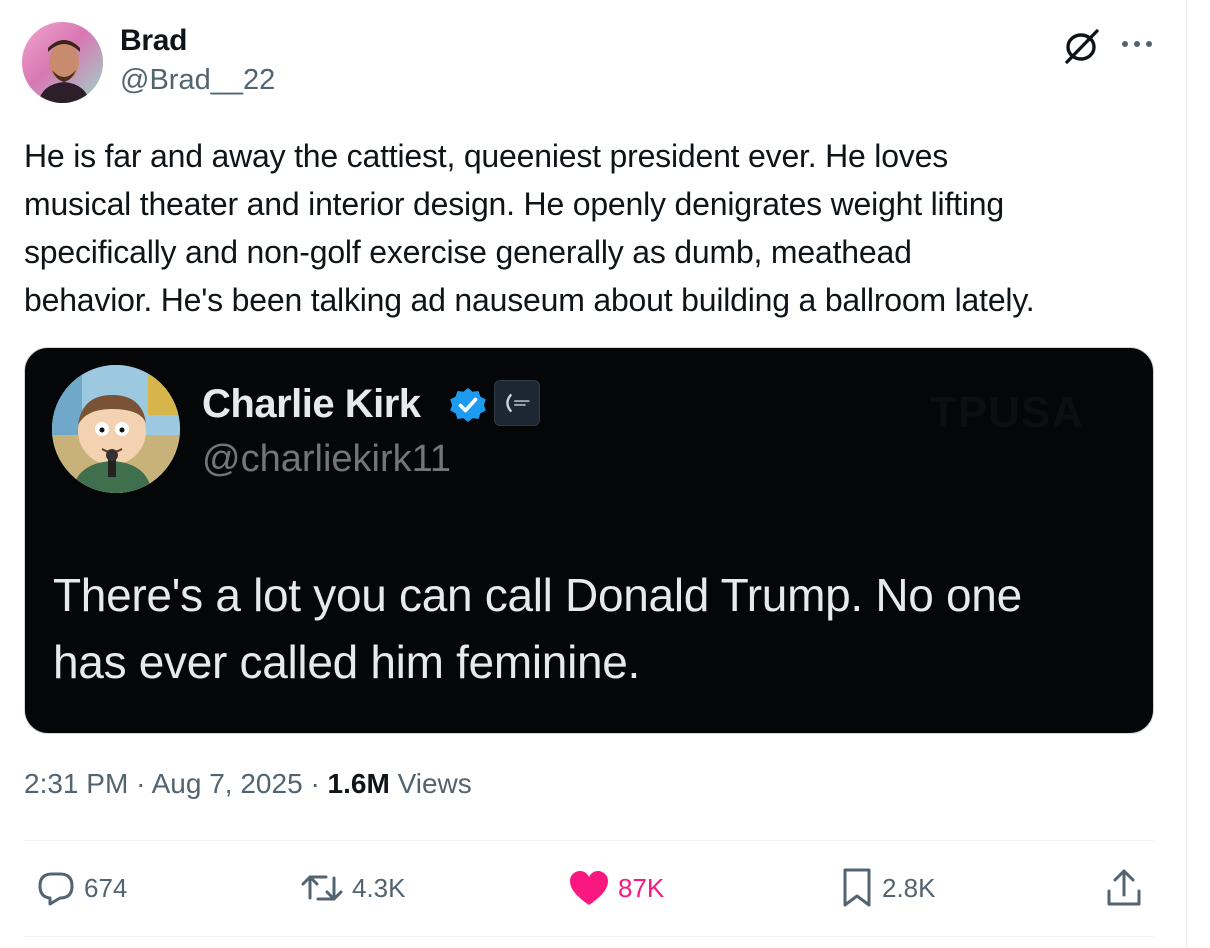  I want to click on bookmark-icon, so click(857, 887).